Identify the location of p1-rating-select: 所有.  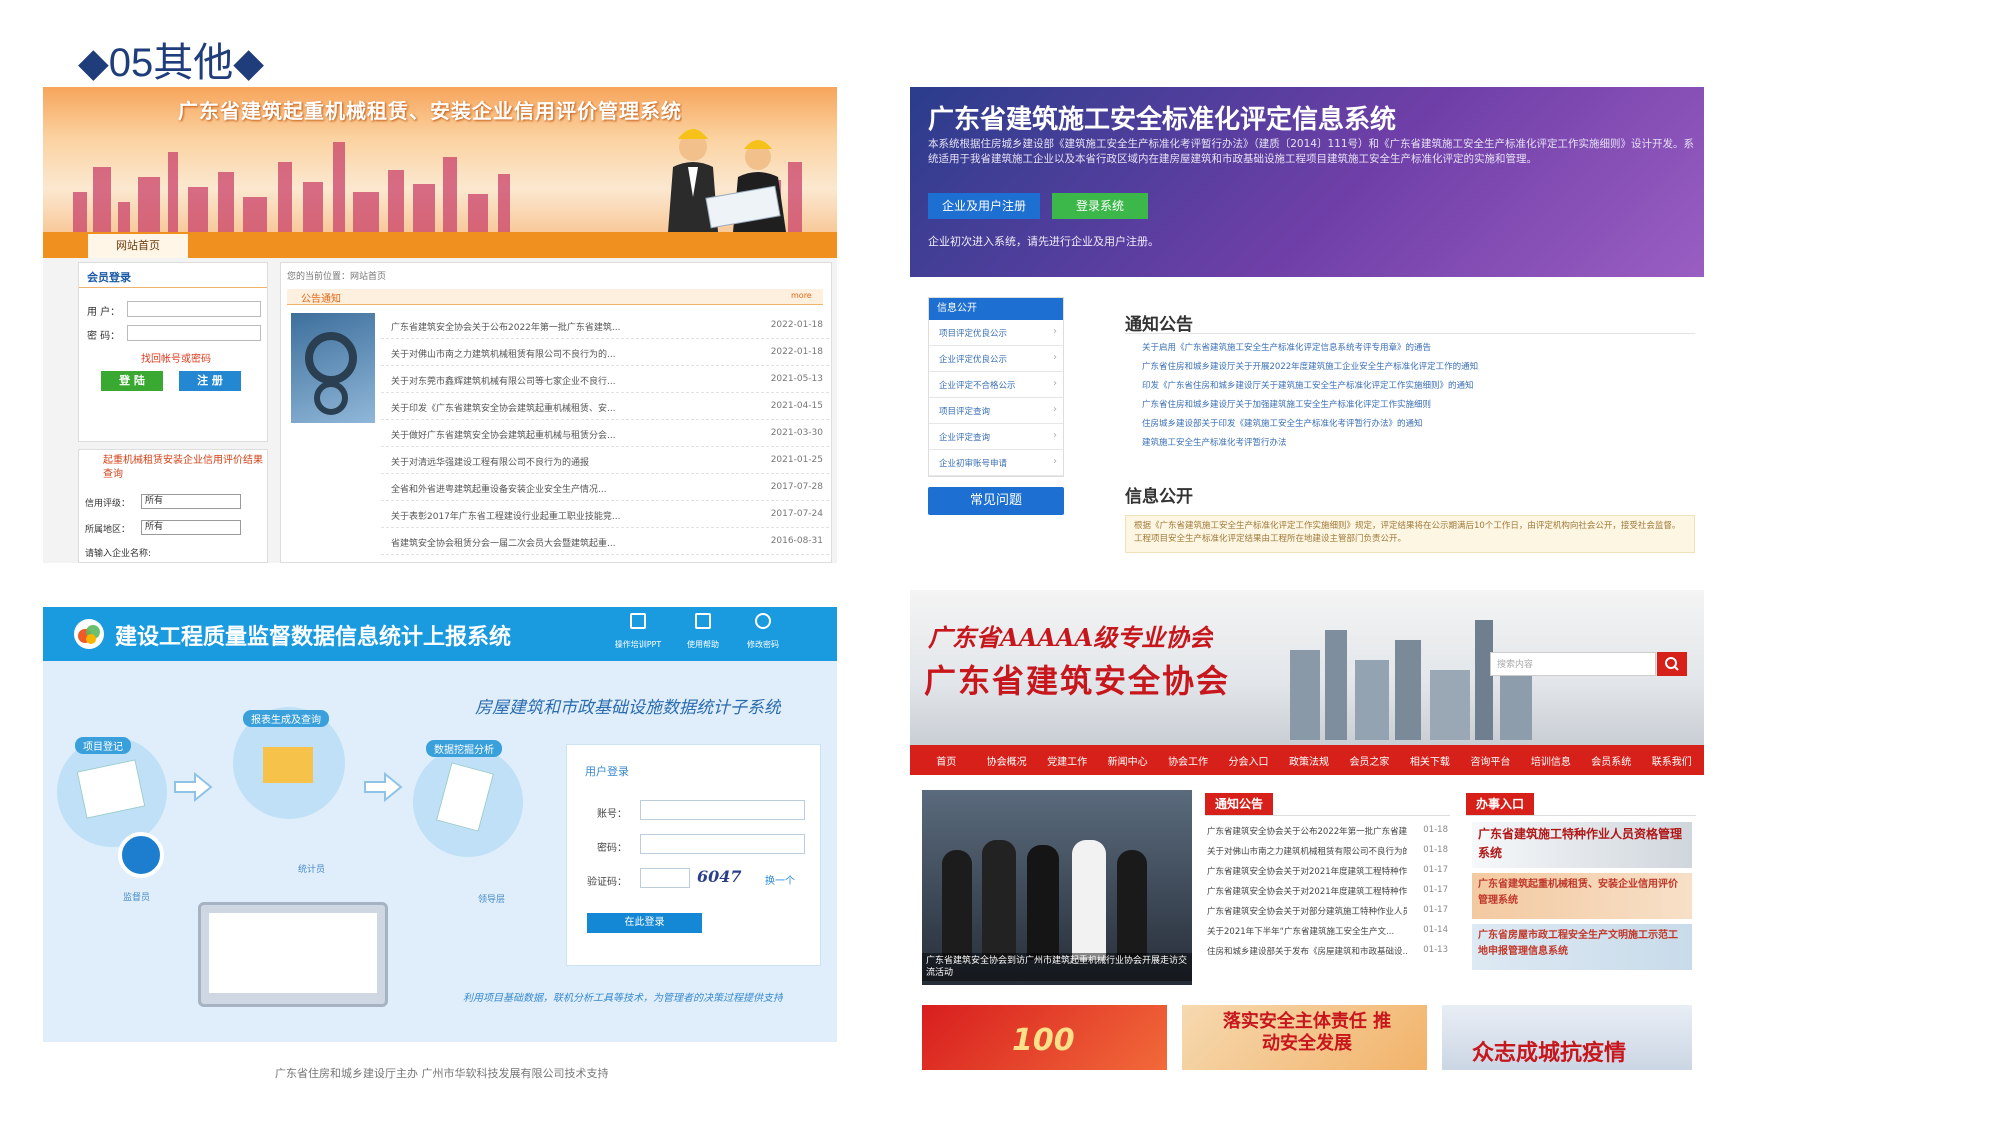
(191, 501).